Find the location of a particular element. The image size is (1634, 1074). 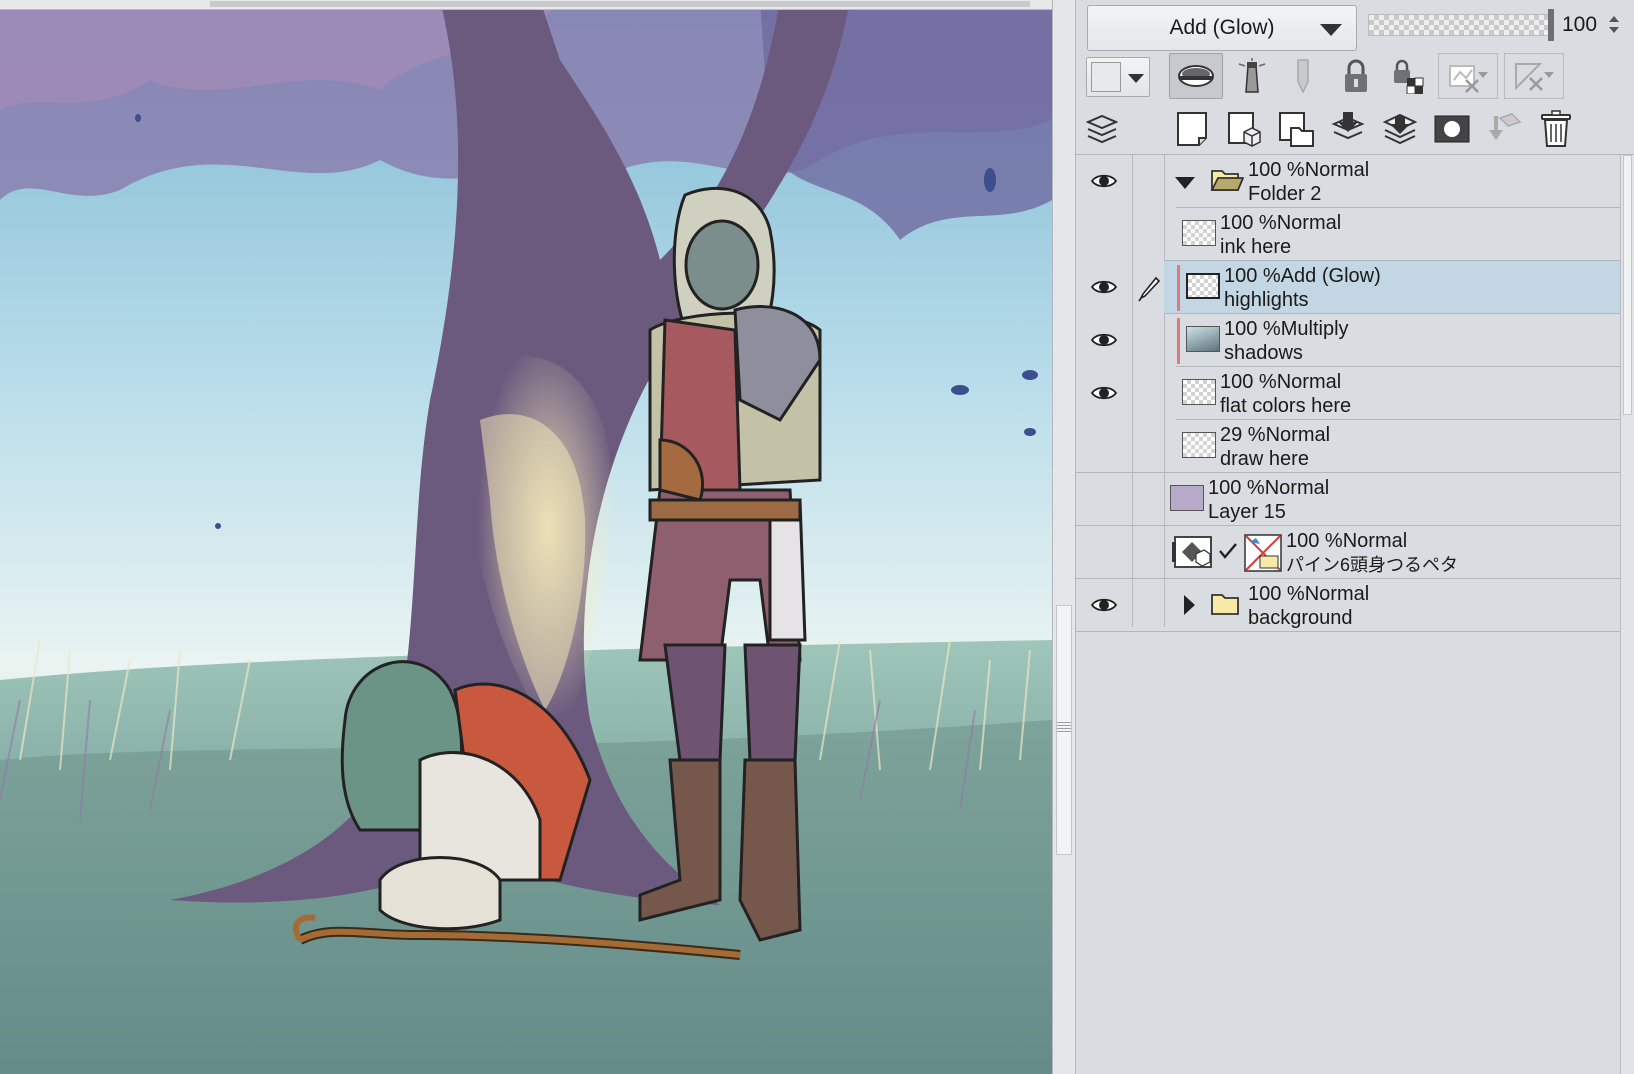

clip-to-layer-below-icon is located at coordinates (1196, 76).